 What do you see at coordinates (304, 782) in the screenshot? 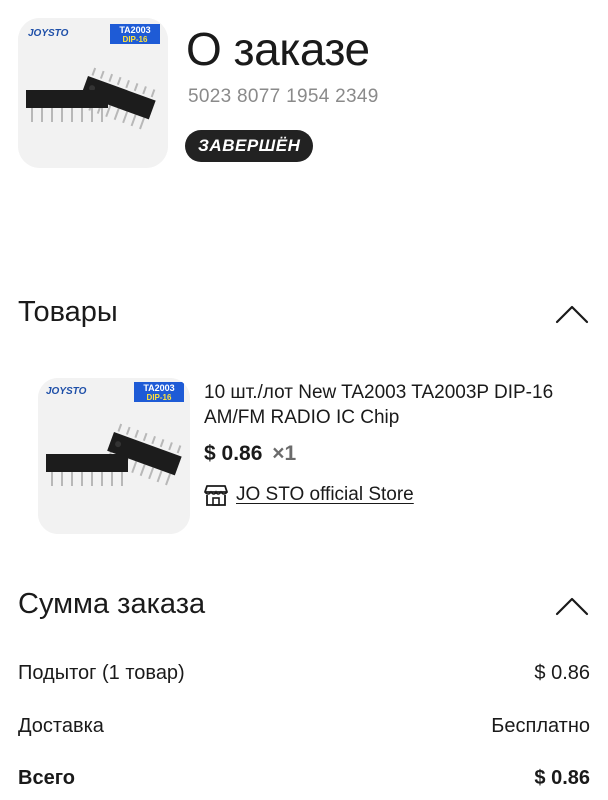
I see `total-row: Всего $ 0.86` at bounding box center [304, 782].